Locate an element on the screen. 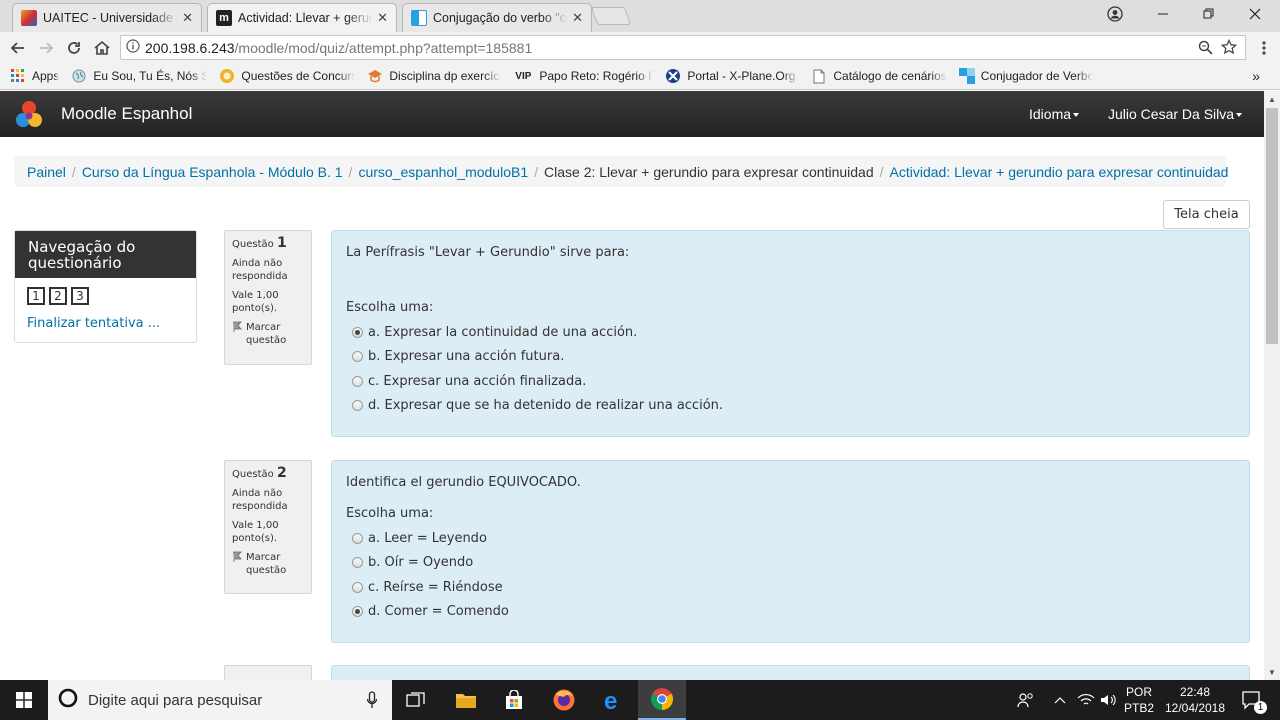 This screenshot has width=1280, height=720. browser-tab-actividad: m Actividad: Llevar + gerun ✕ is located at coordinates (302, 17).